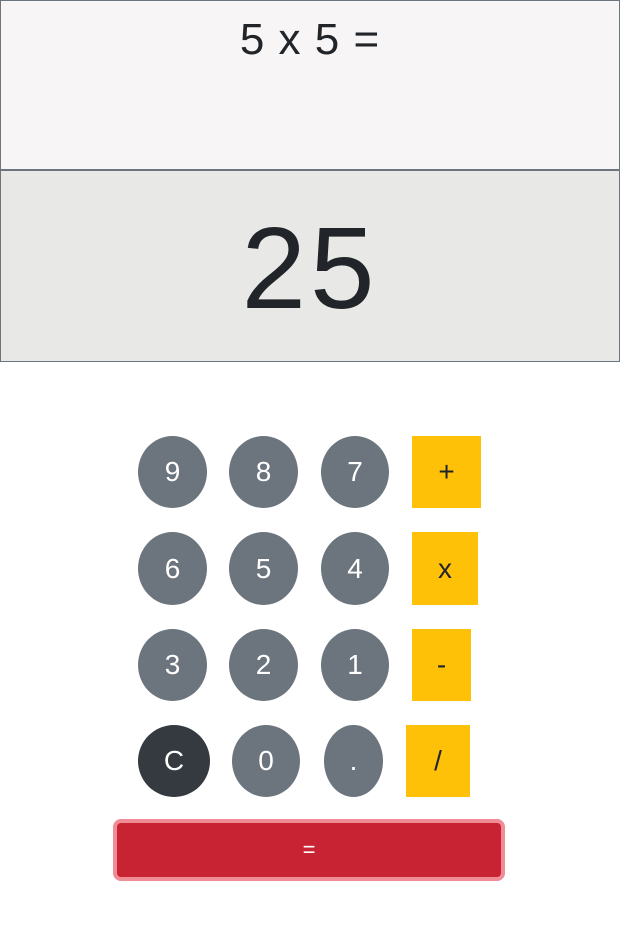 The width and height of the screenshot is (622, 937). Describe the element at coordinates (310, 39) in the screenshot. I see `expression-text: 5 x 5 =` at that location.